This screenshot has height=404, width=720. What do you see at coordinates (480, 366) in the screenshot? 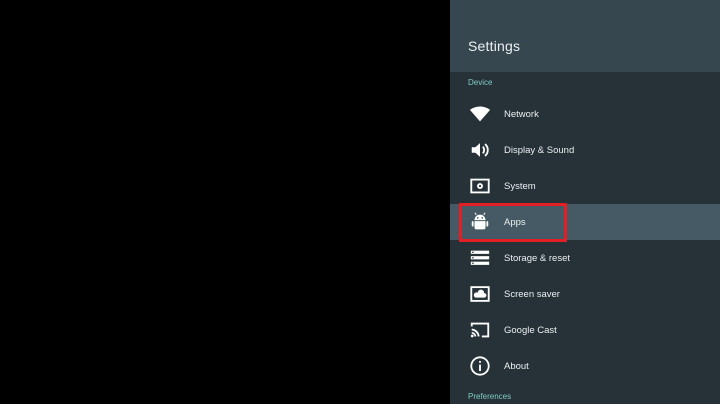
I see `info-icon` at bounding box center [480, 366].